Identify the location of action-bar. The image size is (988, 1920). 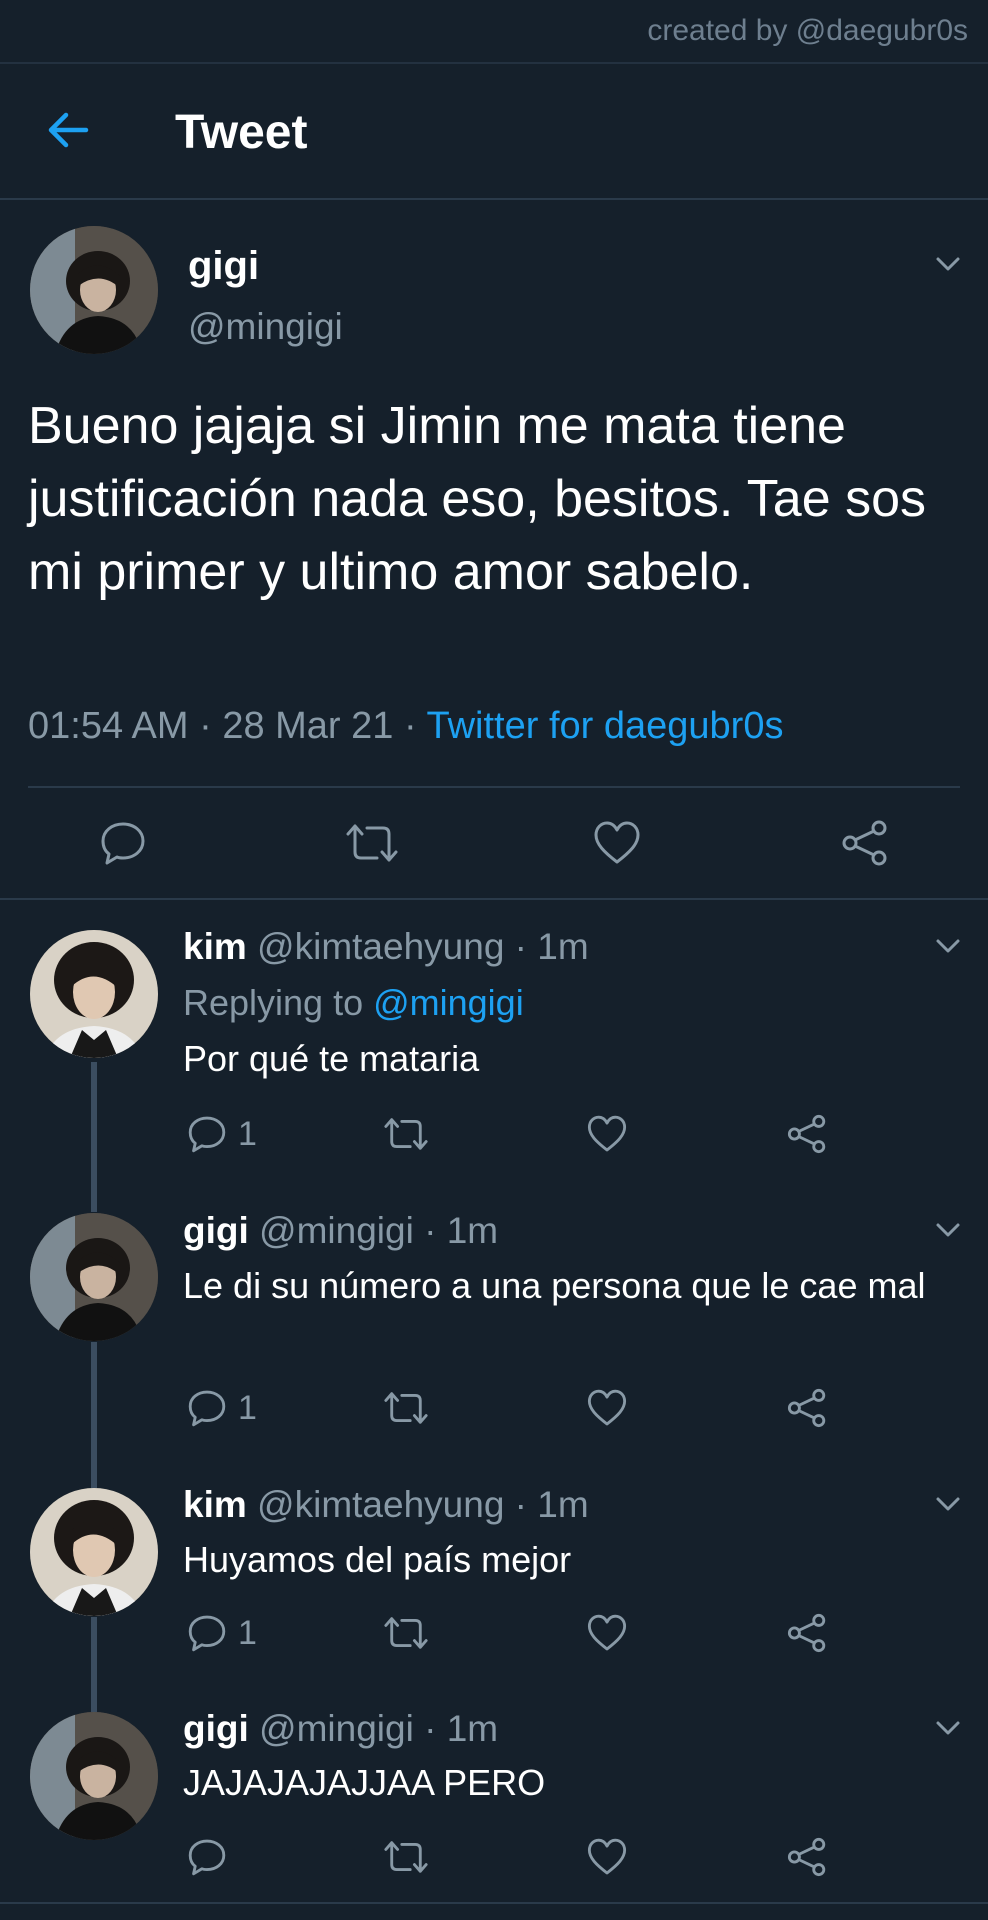
(494, 845).